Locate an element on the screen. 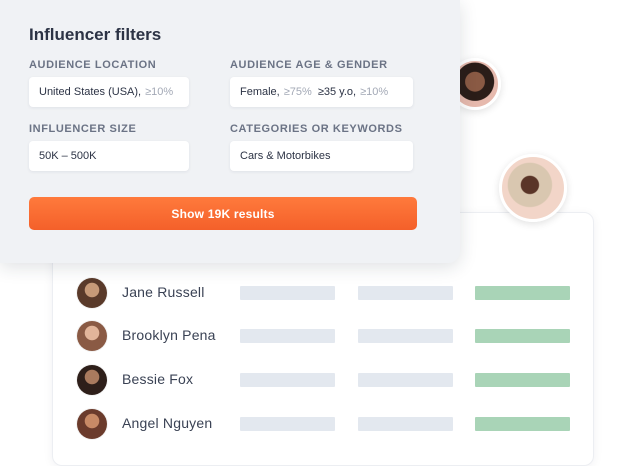  result-name: Angel Nguyen is located at coordinates (167, 423).